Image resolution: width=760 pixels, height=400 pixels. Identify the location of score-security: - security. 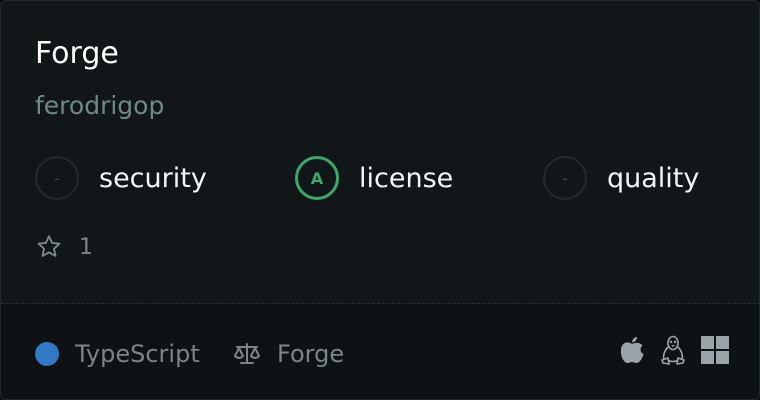
(121, 178).